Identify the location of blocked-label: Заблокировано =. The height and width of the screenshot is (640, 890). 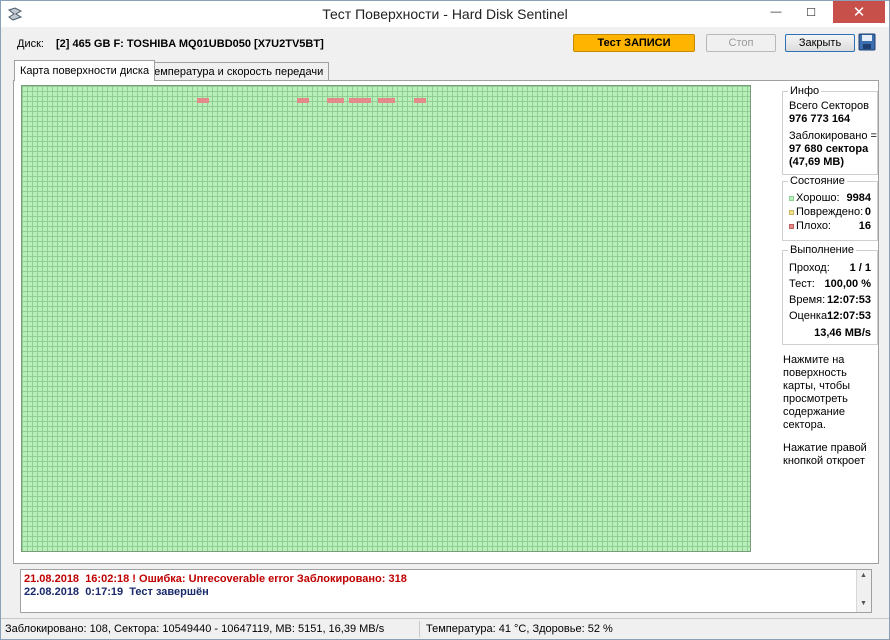
(833, 136).